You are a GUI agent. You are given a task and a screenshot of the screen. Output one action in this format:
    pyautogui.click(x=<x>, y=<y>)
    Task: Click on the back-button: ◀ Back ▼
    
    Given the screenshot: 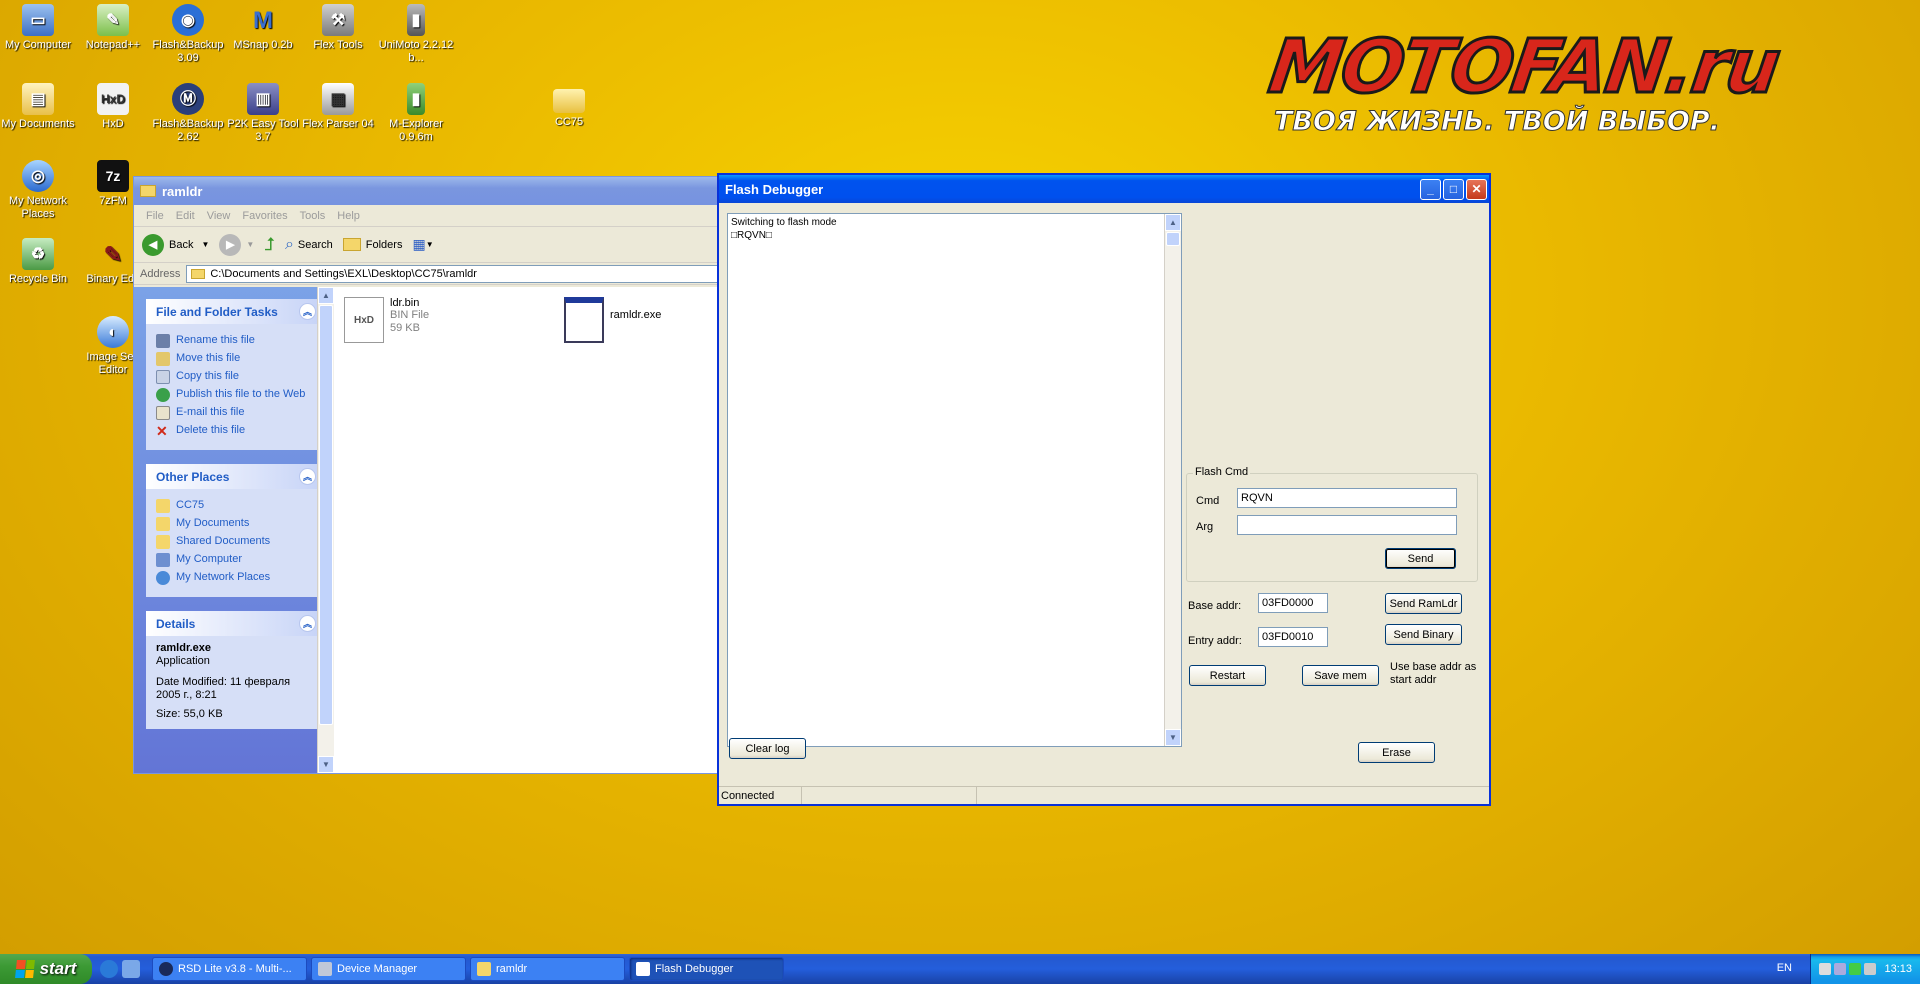 What is the action you would take?
    pyautogui.click(x=175, y=244)
    